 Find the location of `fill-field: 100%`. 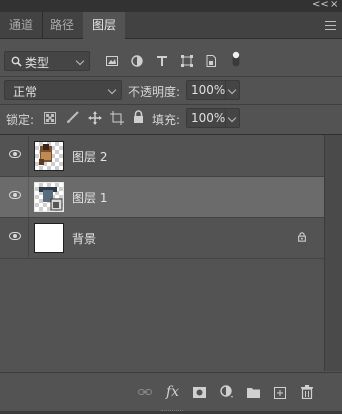

fill-field: 100% is located at coordinates (213, 118).